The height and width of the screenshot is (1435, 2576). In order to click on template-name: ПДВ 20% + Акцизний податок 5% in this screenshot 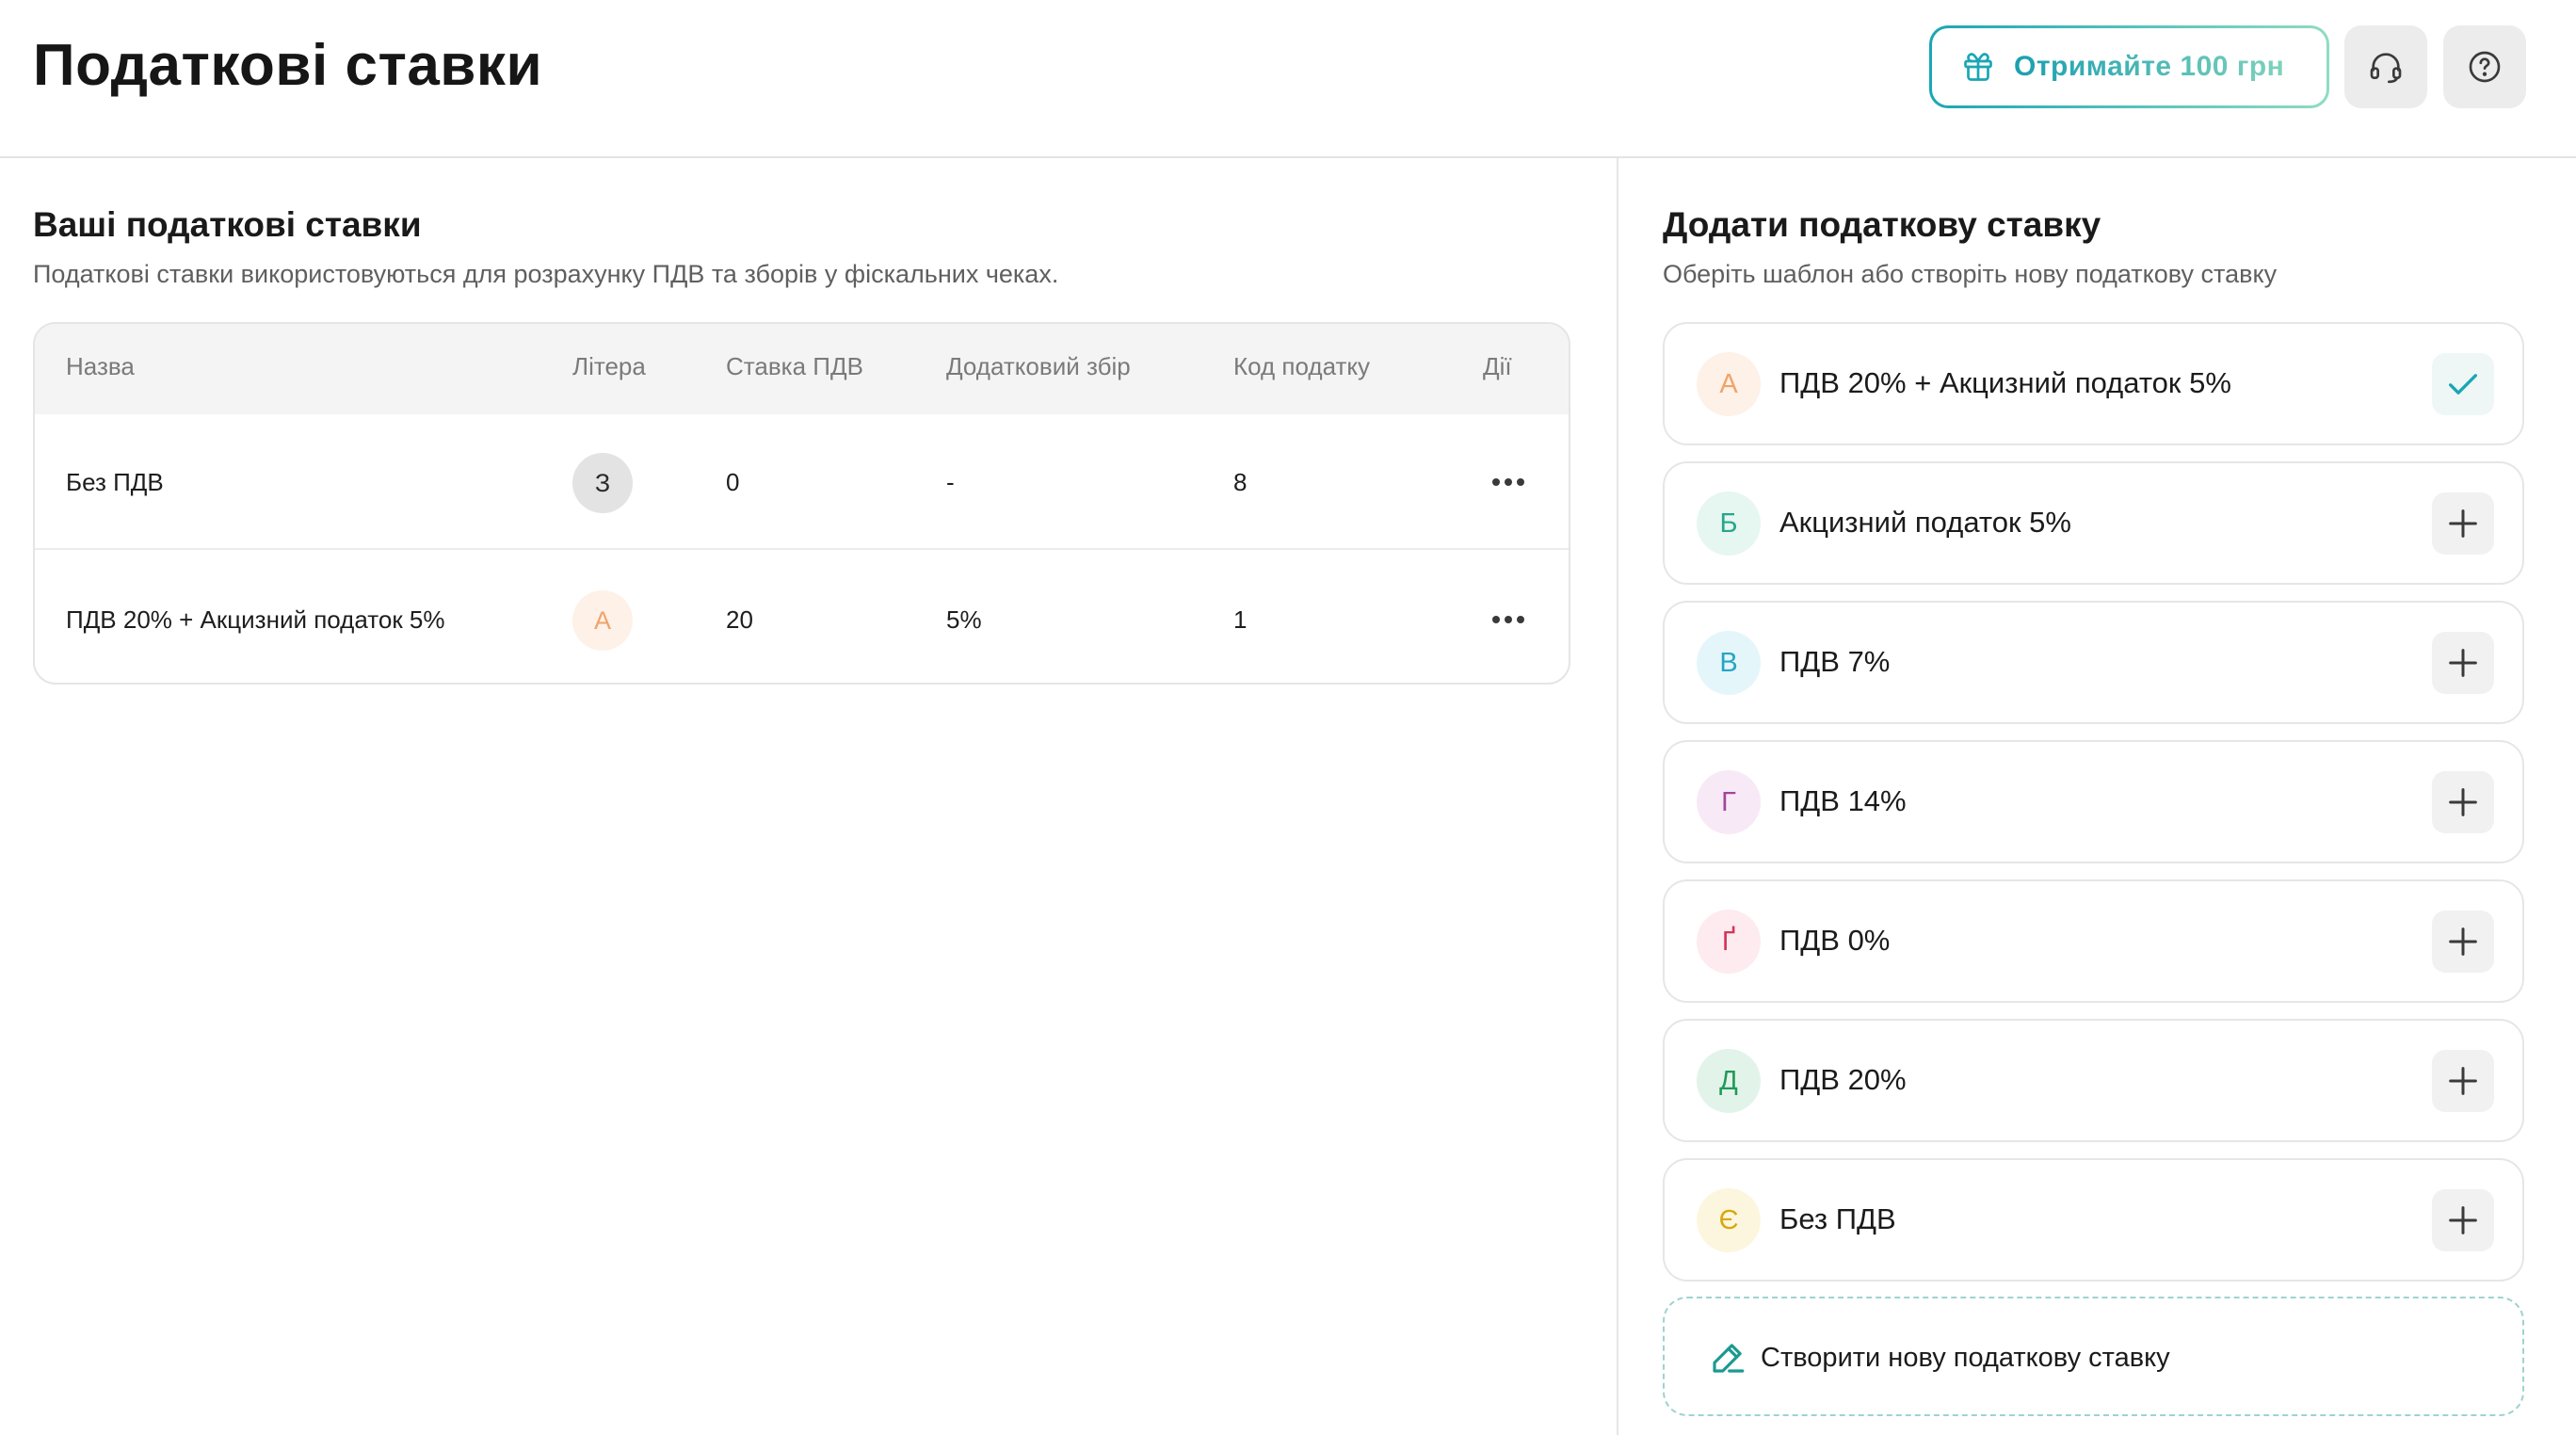, I will do `click(2005, 382)`.